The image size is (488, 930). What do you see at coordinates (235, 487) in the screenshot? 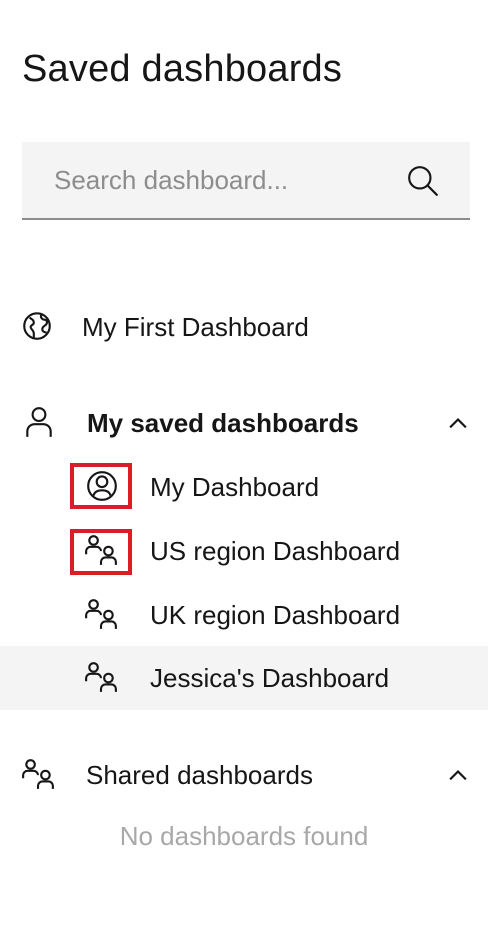
I see `dashboard-item-label: My Dashboard` at bounding box center [235, 487].